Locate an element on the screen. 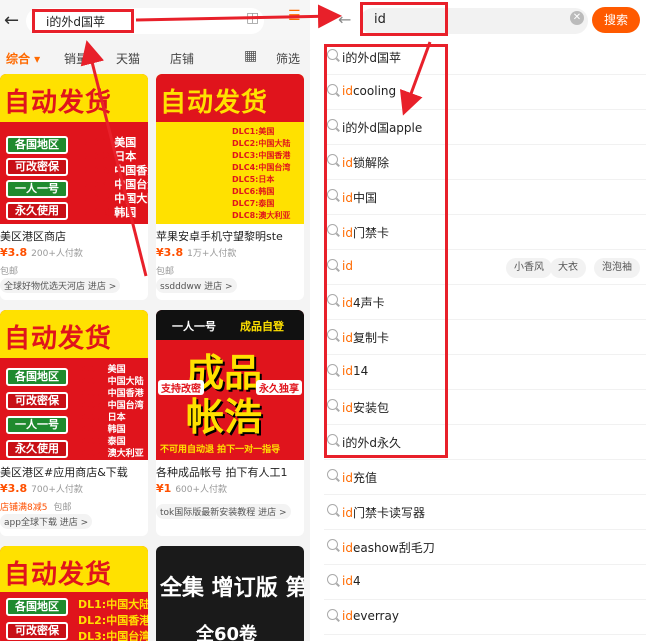  suggestion-header: ← id ✕ 搜索 is located at coordinates (485, 20).